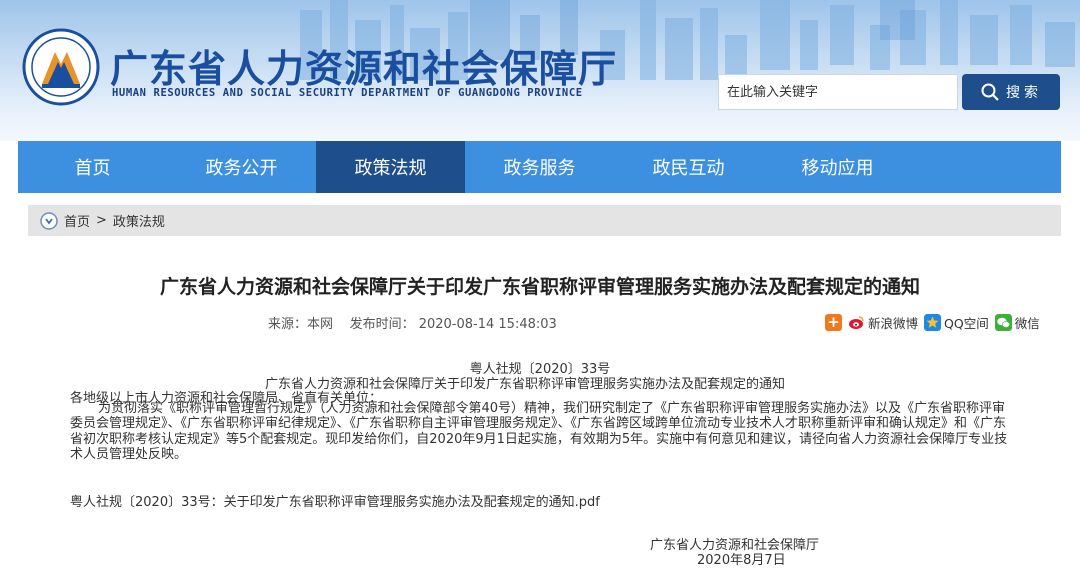 This screenshot has width=1080, height=585. Describe the element at coordinates (364, 68) in the screenshot. I see `site-title: 广东省人力资源和社会保障厅` at that location.